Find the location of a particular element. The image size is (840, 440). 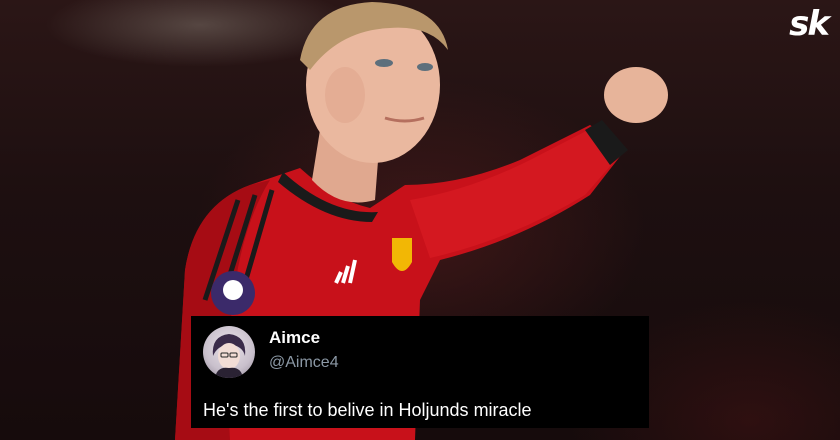

tweet-handle: @Aimce4 is located at coordinates (304, 363).